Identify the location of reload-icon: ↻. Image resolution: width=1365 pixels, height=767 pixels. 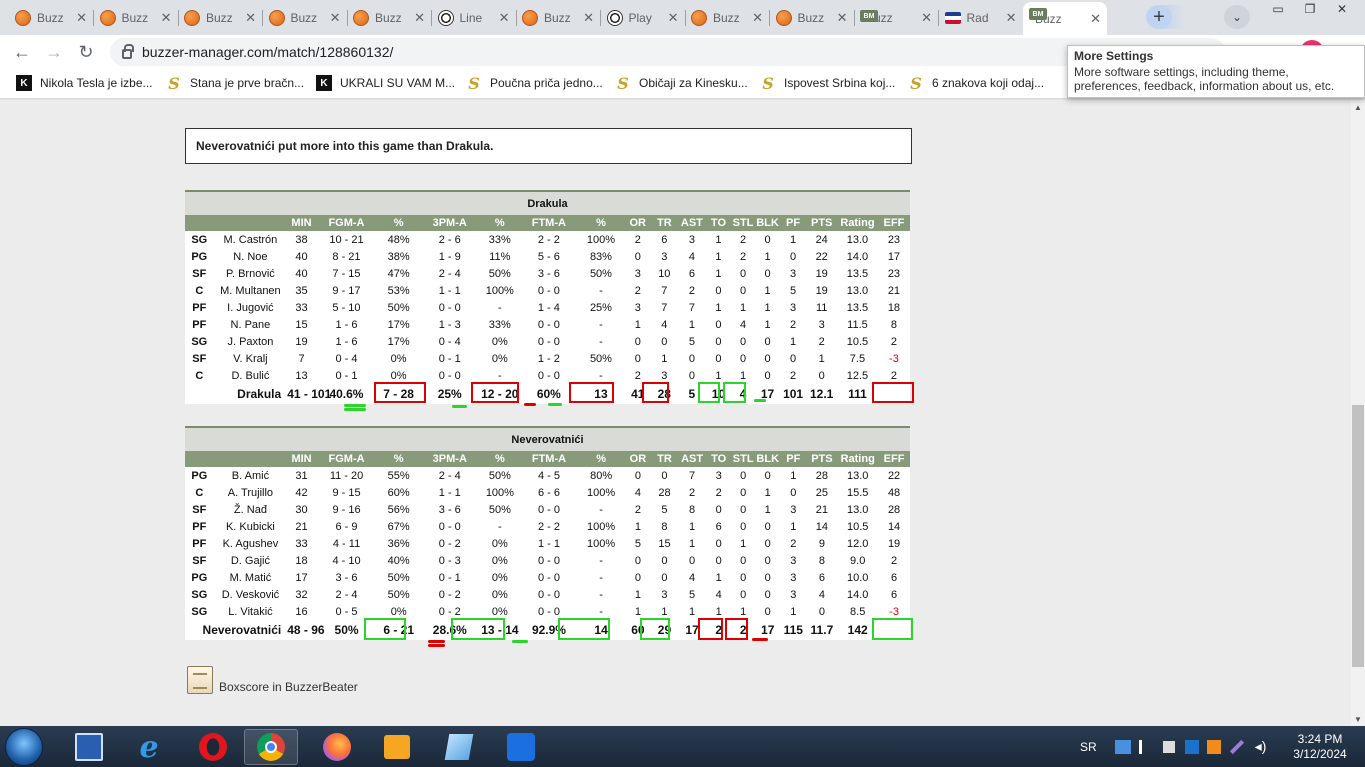
(86, 52).